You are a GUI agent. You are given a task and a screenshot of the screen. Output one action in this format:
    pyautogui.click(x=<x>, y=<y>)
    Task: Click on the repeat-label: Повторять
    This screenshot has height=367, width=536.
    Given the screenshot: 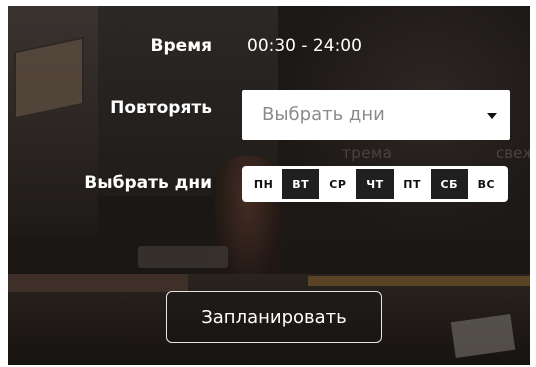 What is the action you would take?
    pyautogui.click(x=161, y=108)
    